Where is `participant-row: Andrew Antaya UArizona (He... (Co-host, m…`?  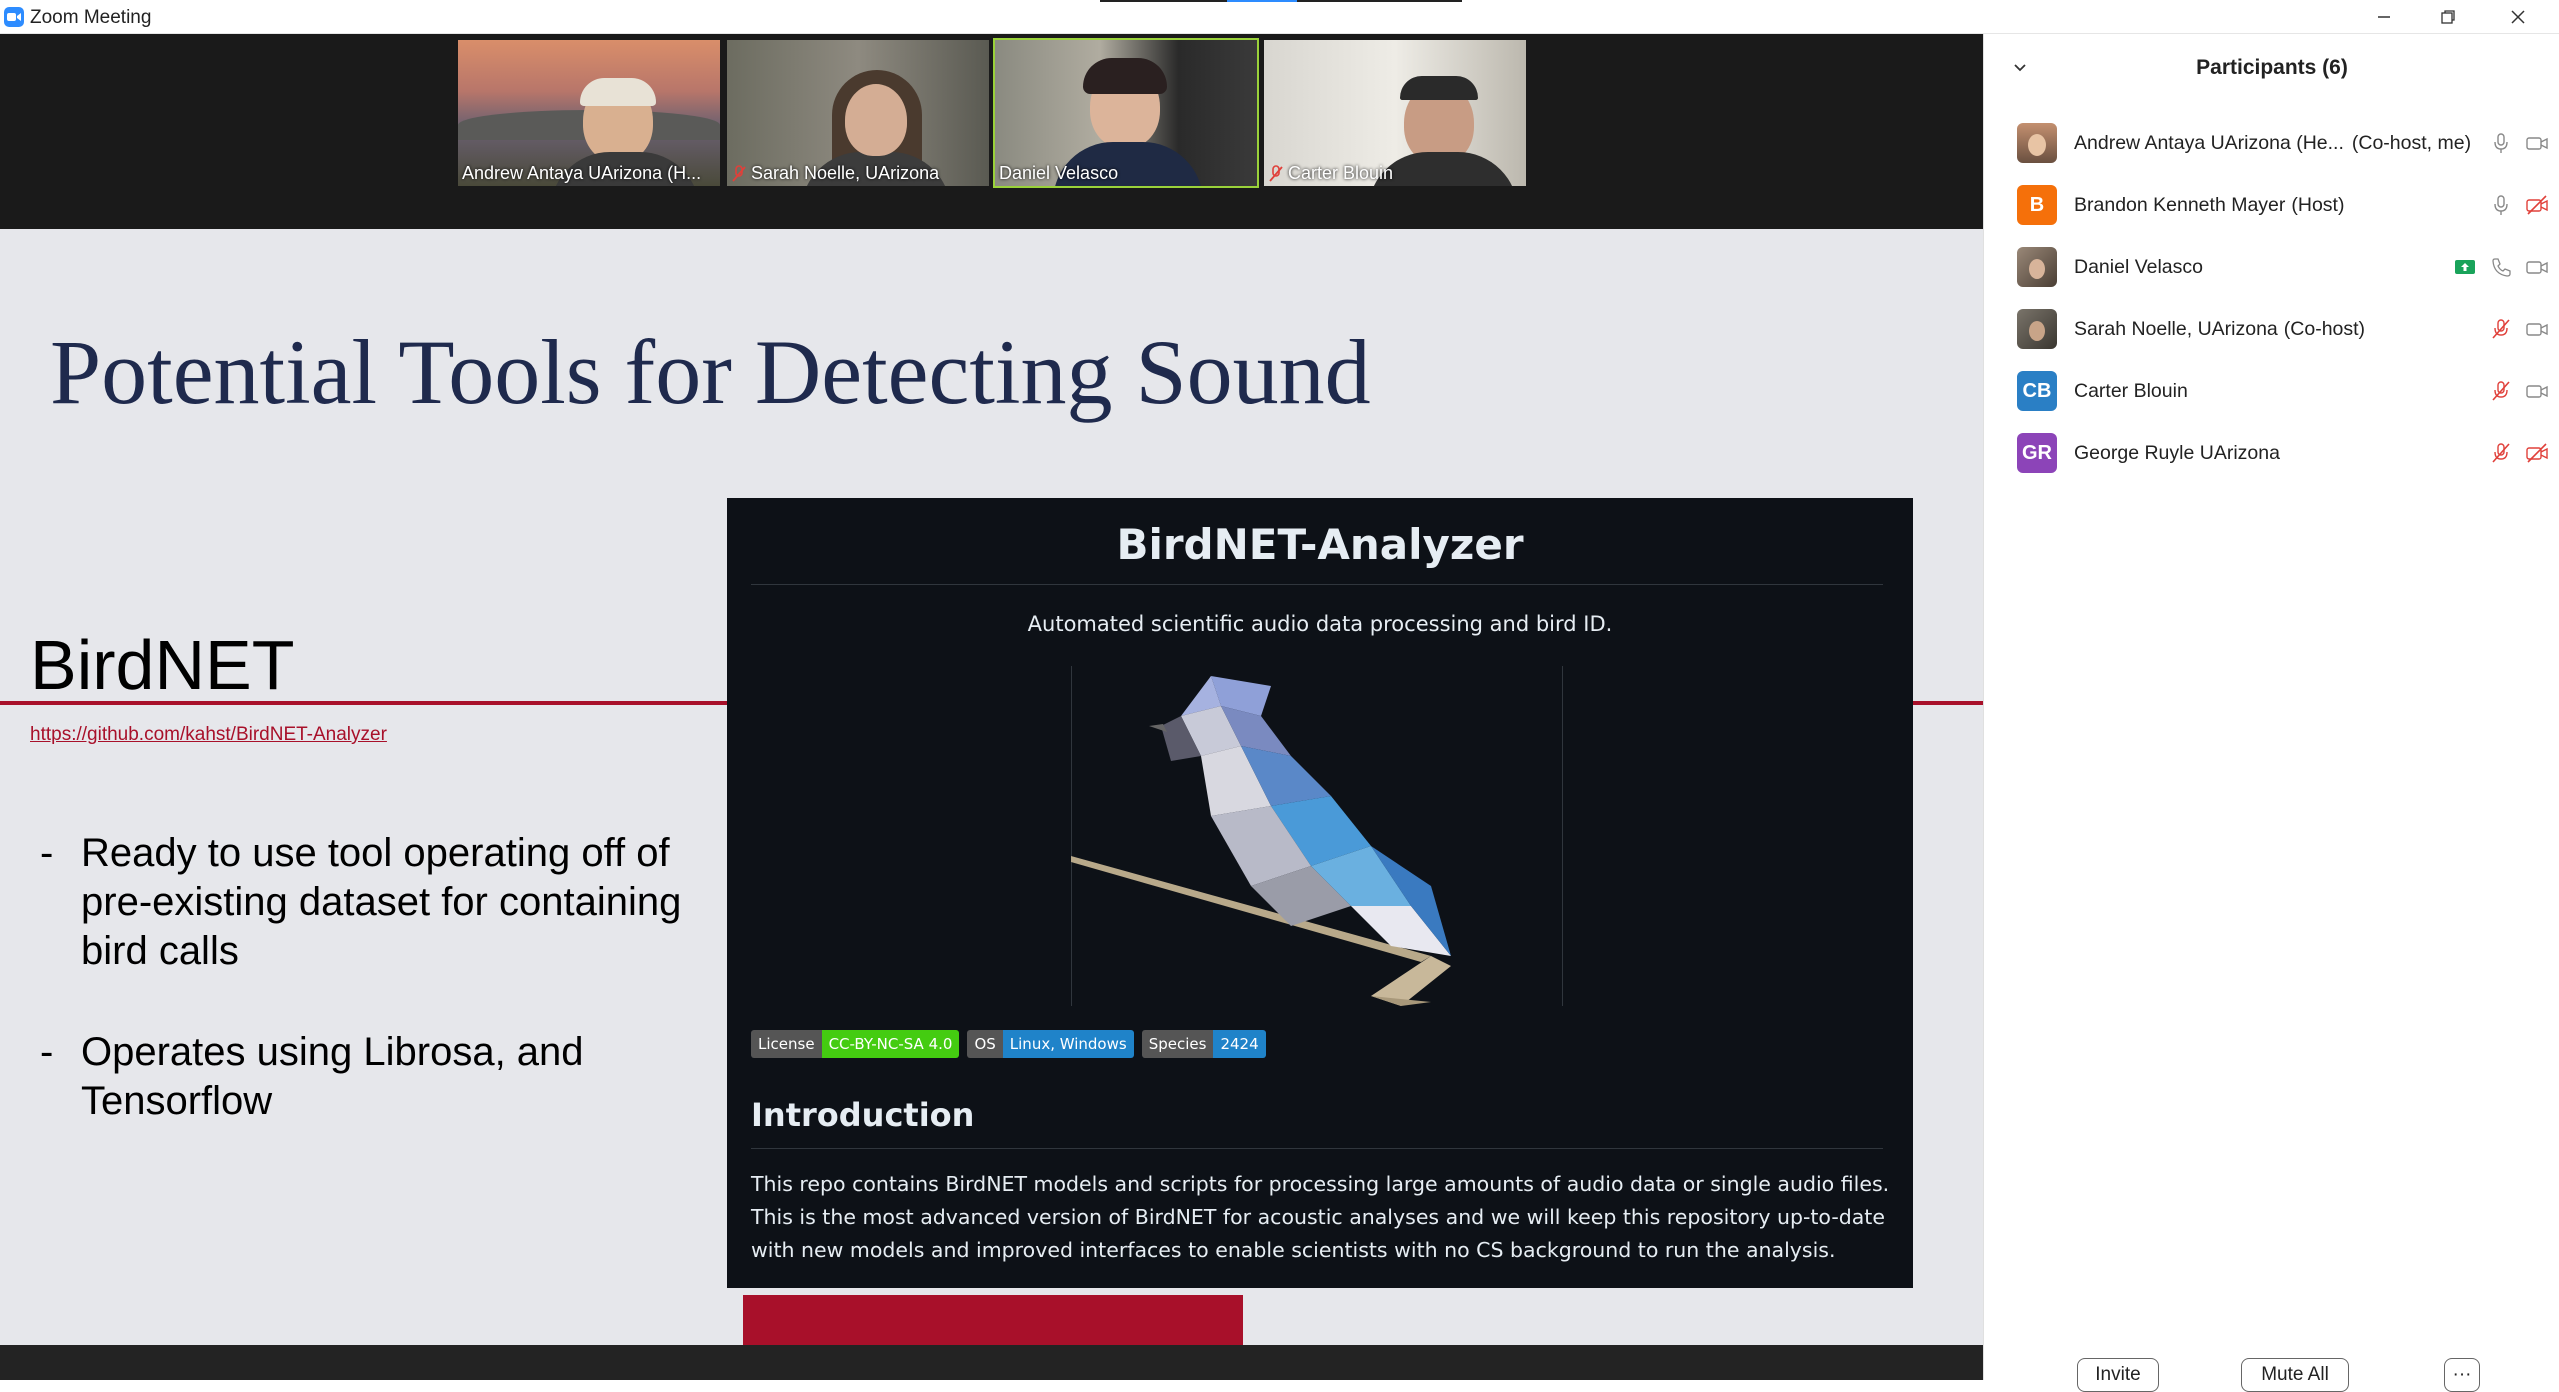
participant-row: Andrew Antaya UArizona (He... (Co-host, m… is located at coordinates (2271, 143).